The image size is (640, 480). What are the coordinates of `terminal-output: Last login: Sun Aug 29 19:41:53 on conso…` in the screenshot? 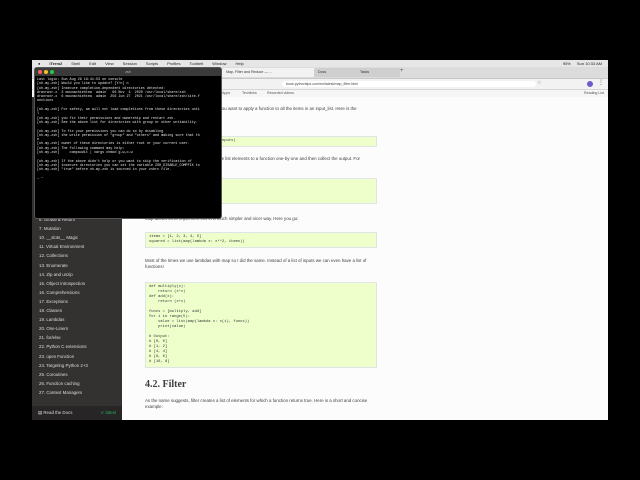 It's located at (128, 129).